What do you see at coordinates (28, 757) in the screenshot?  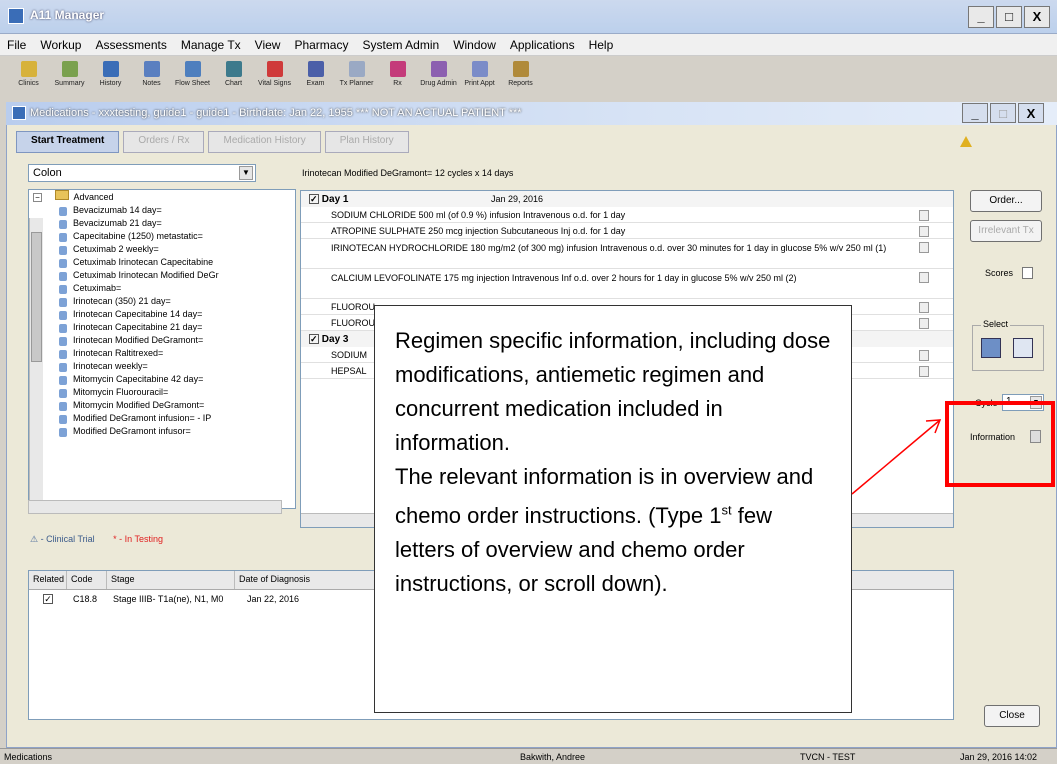 I see `status-left: Medications` at bounding box center [28, 757].